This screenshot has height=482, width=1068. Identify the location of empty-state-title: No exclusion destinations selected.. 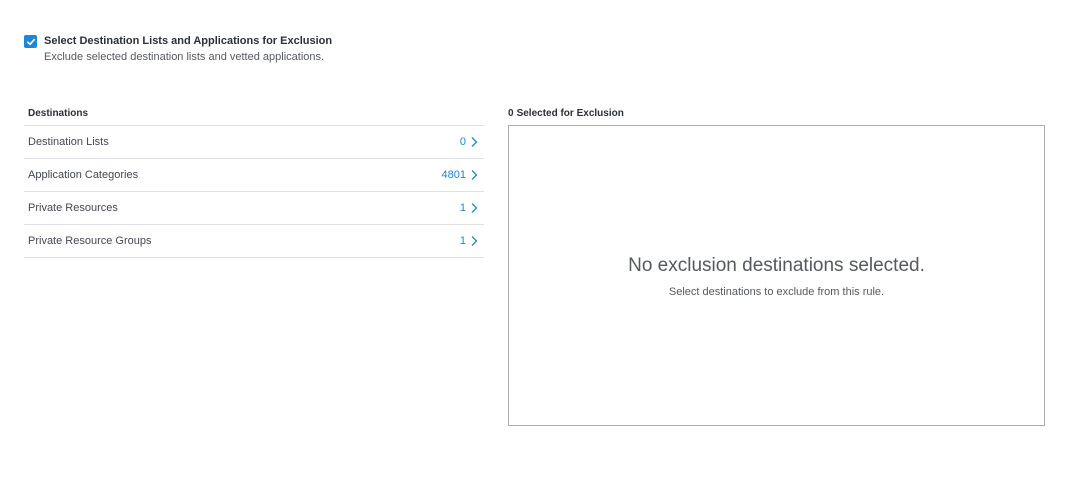
(776, 265).